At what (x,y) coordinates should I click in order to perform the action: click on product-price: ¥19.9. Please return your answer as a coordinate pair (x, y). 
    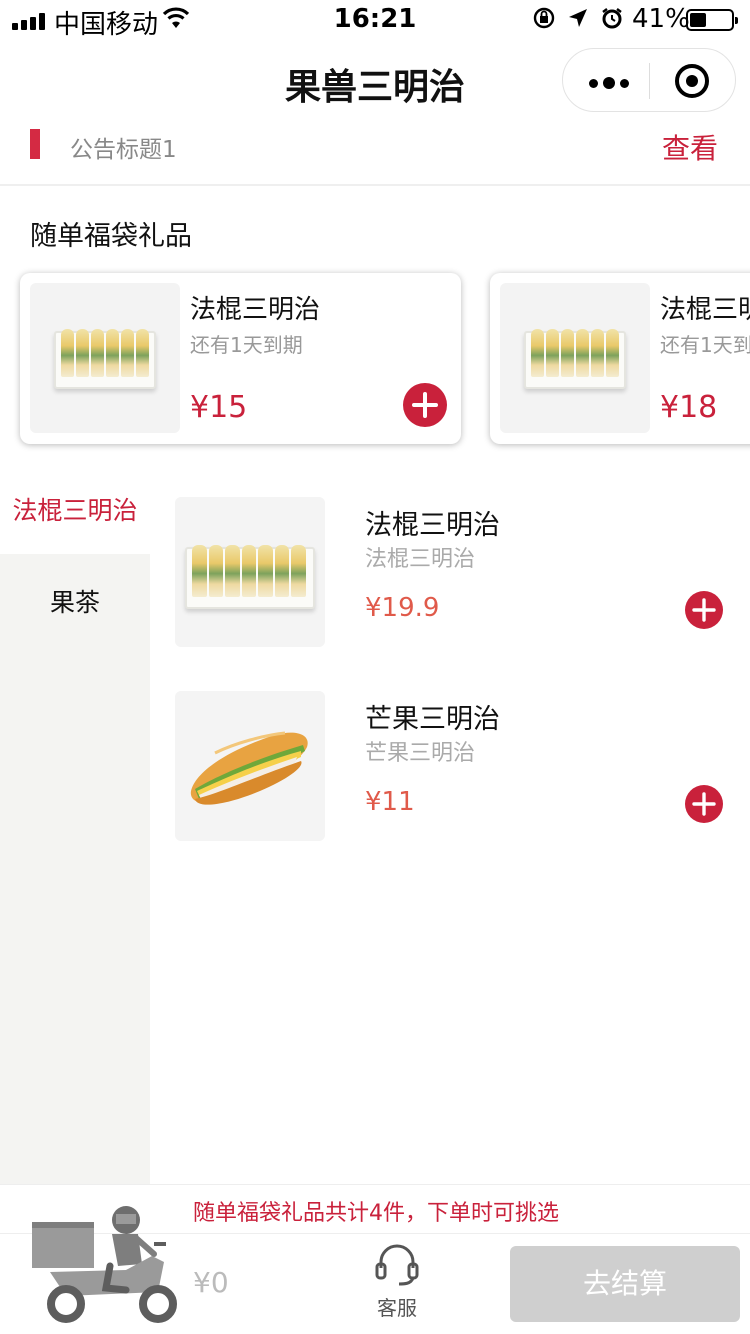
    Looking at the image, I should click on (402, 608).